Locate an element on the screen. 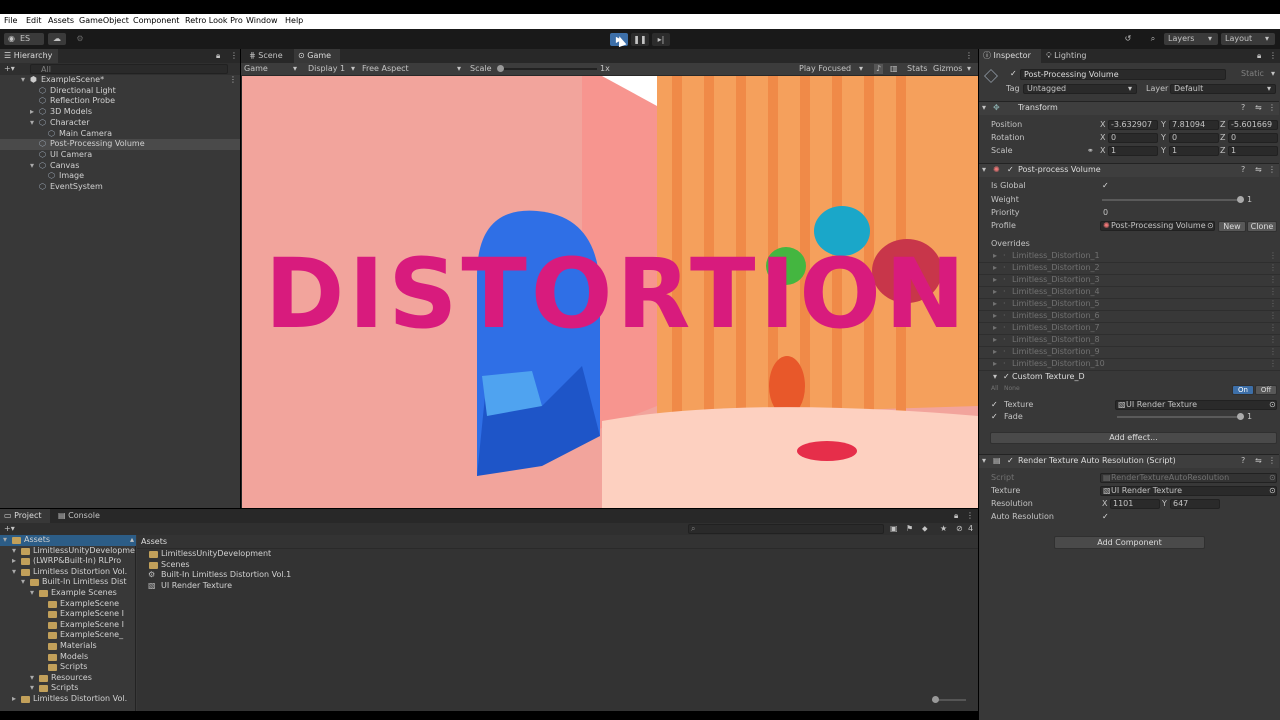 The width and height of the screenshot is (1280, 720). project-tree-item: ▾ LimitlessUnityDevelopme is located at coordinates (68, 551).